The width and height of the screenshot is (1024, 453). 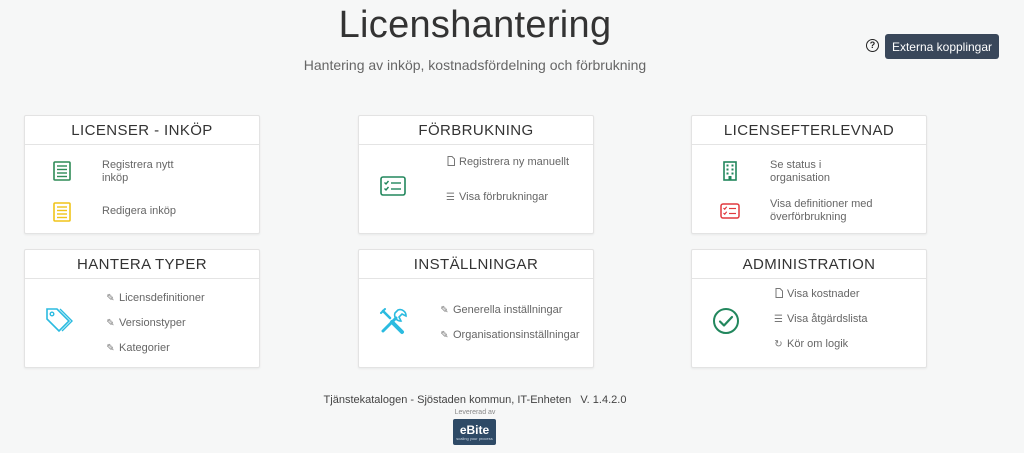 I want to click on register-manual-link: Registrera ny manuellt, so click(x=507, y=163).